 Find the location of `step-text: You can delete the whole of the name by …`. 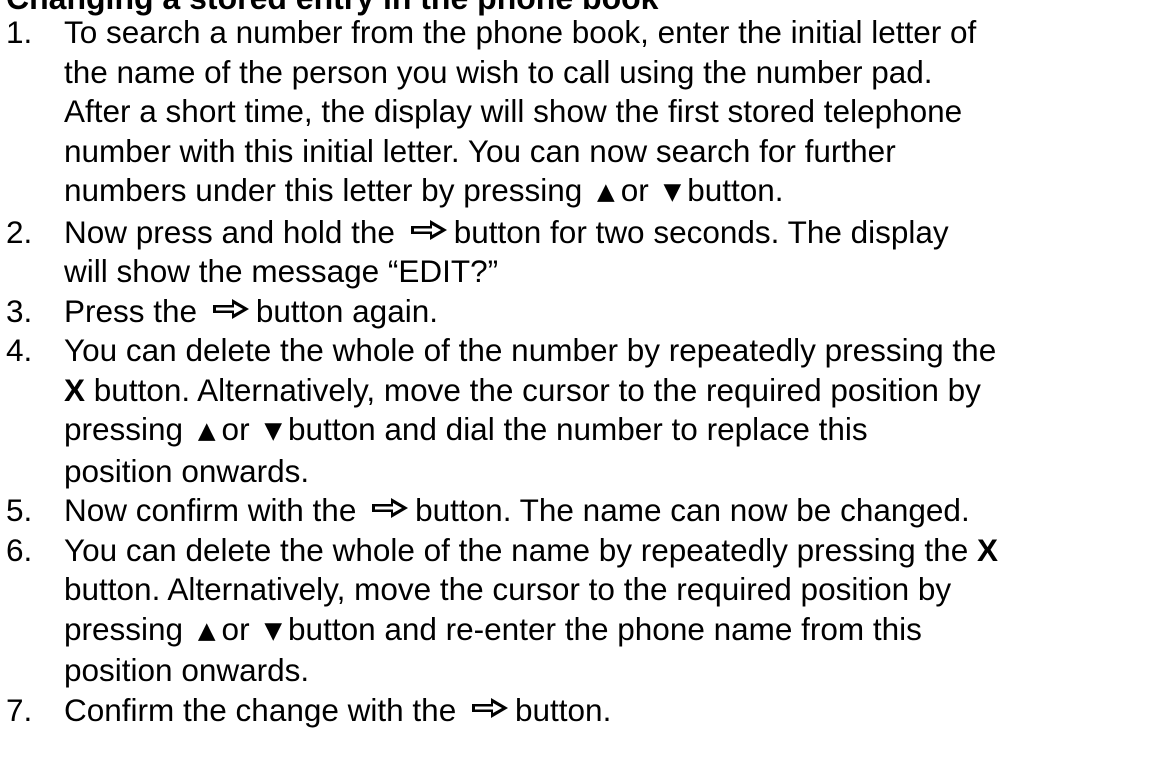

step-text: You can delete the whole of the name by … is located at coordinates (516, 549).